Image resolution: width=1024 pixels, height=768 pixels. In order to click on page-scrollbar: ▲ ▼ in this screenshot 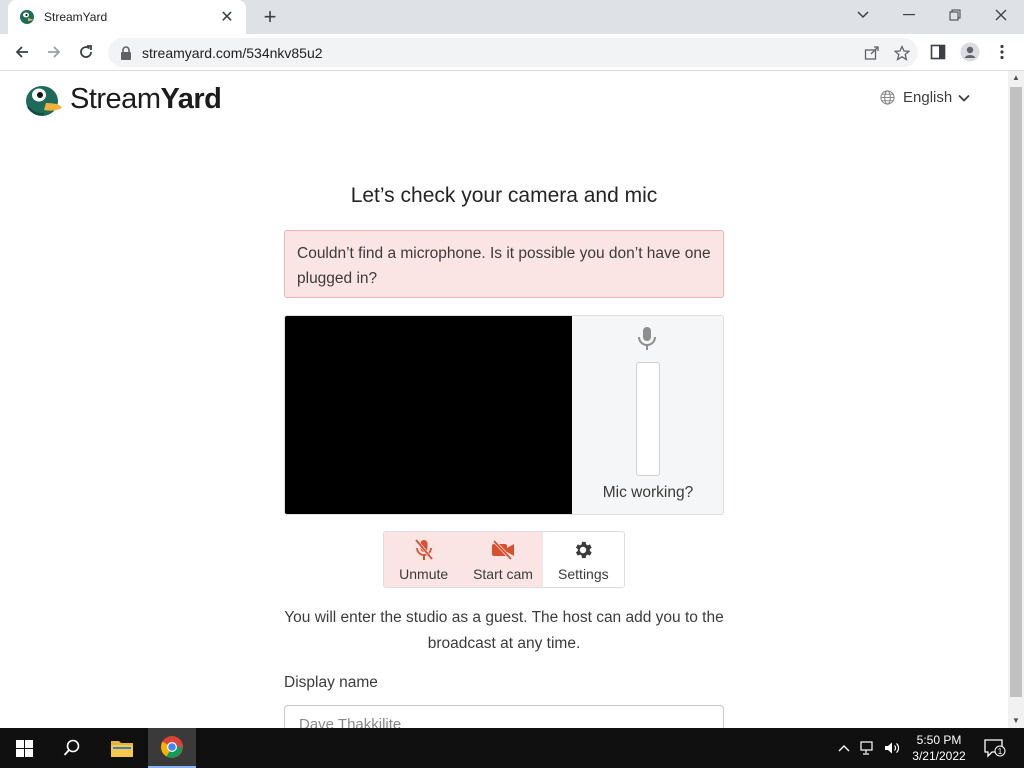, I will do `click(1016, 399)`.